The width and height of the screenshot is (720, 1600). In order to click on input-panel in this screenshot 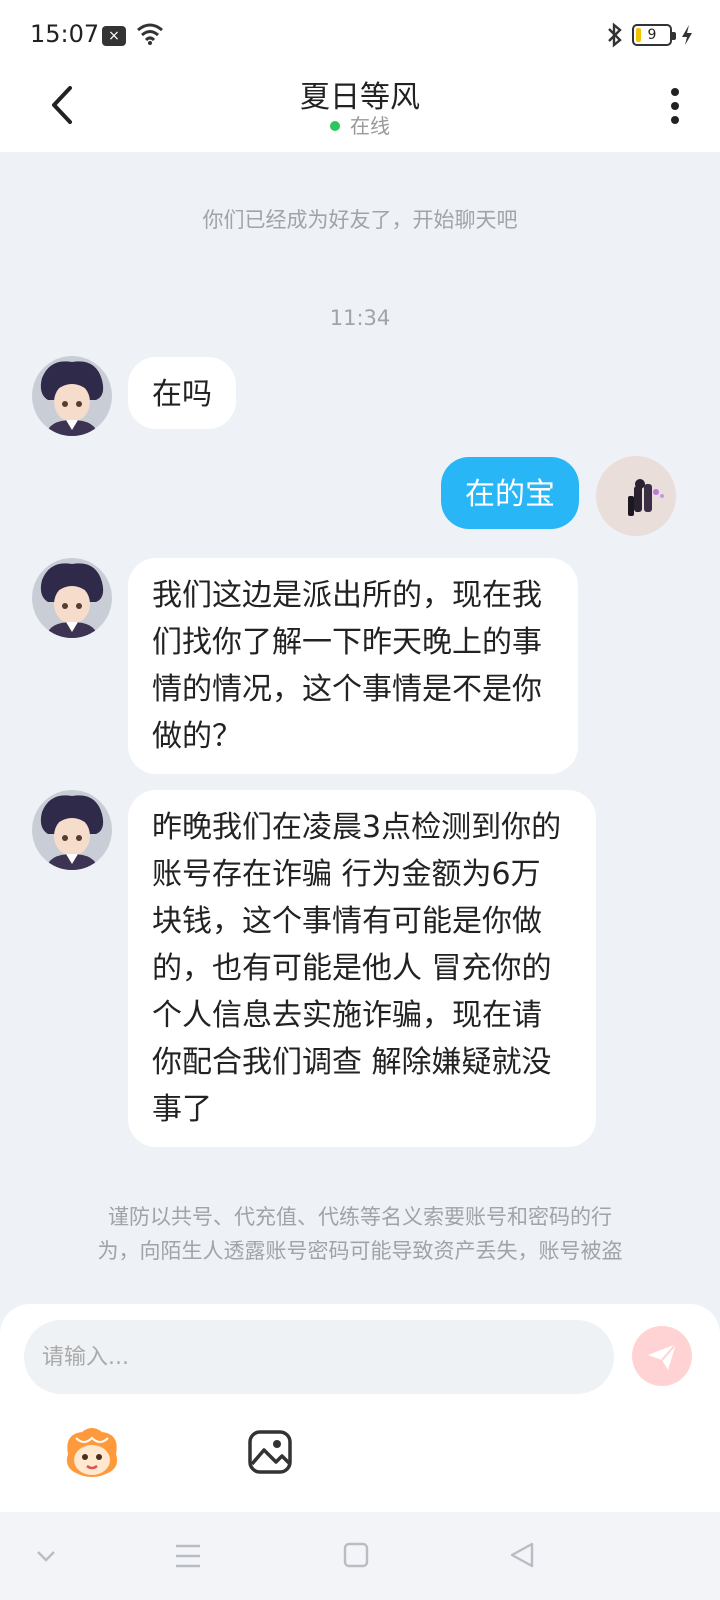, I will do `click(360, 1408)`.